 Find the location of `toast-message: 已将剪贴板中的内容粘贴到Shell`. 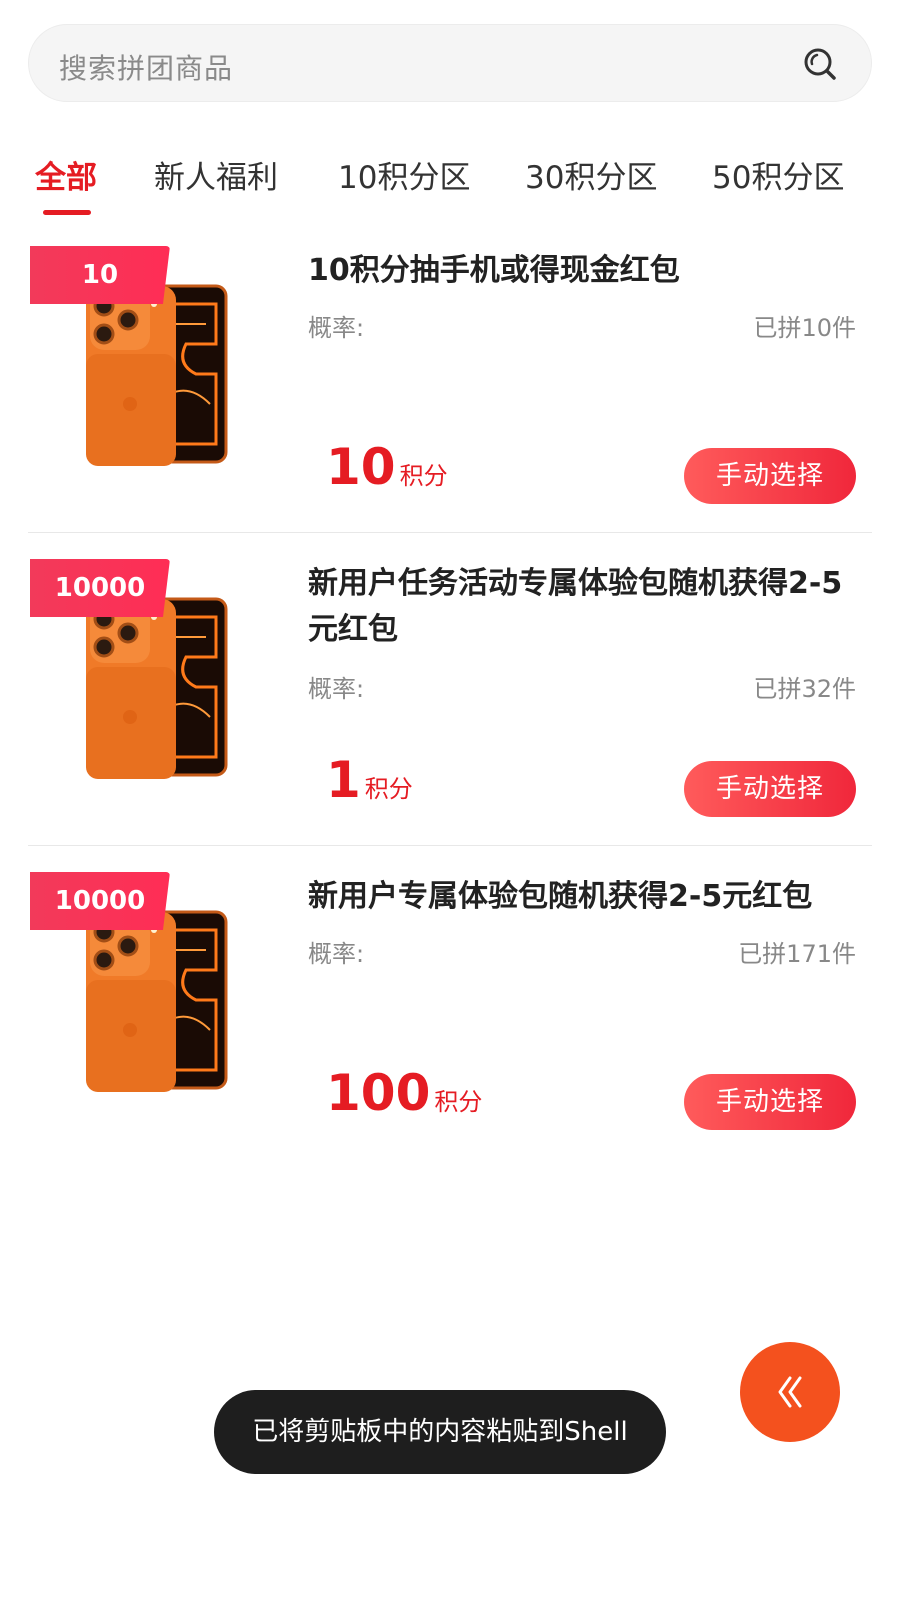

toast-message: 已将剪贴板中的内容粘贴到Shell is located at coordinates (440, 1432).